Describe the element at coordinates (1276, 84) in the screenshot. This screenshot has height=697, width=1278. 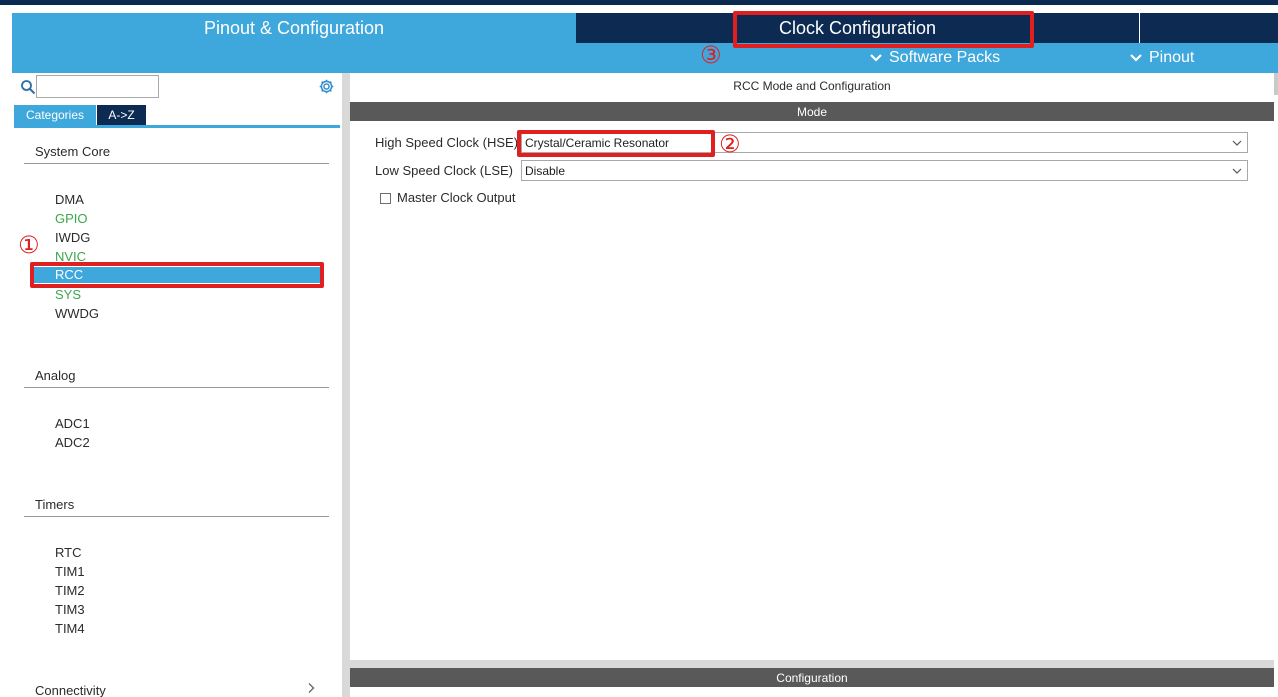
I see `scrollbar` at that location.